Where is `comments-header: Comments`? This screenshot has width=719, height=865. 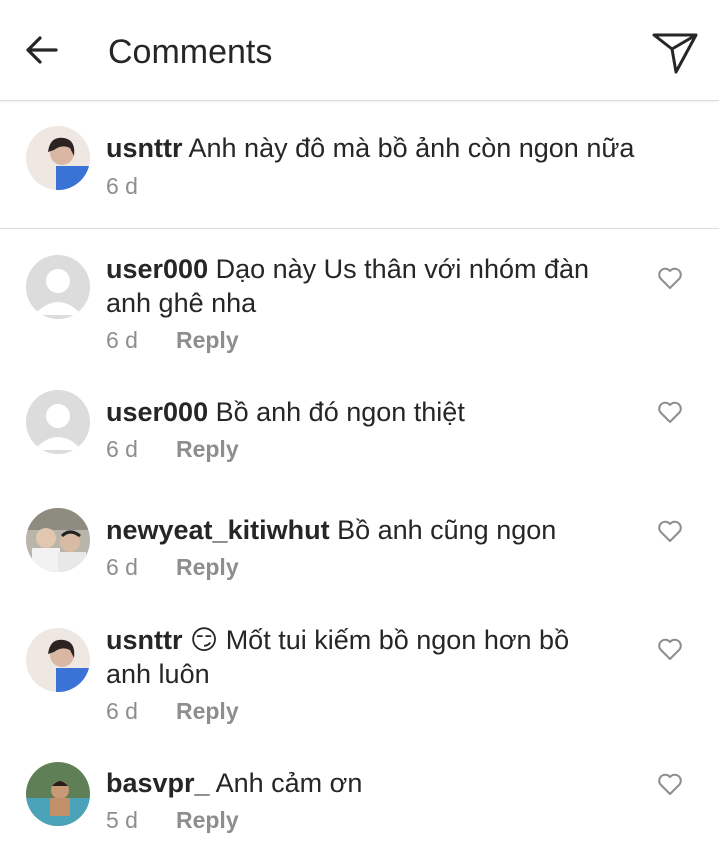 comments-header: Comments is located at coordinates (359, 50).